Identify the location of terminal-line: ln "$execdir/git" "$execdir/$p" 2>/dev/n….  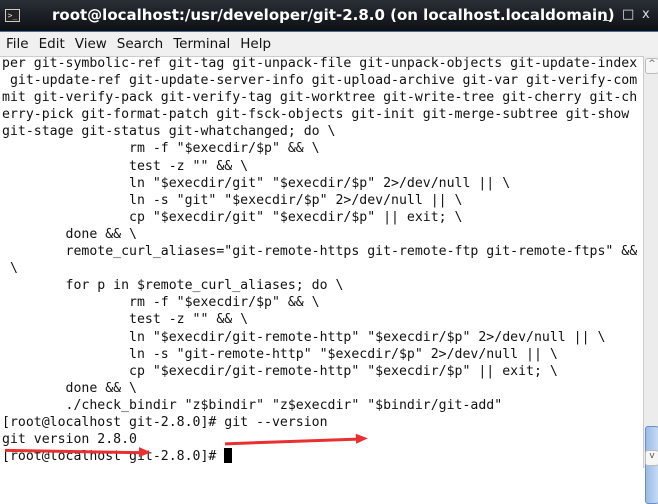
(256, 183).